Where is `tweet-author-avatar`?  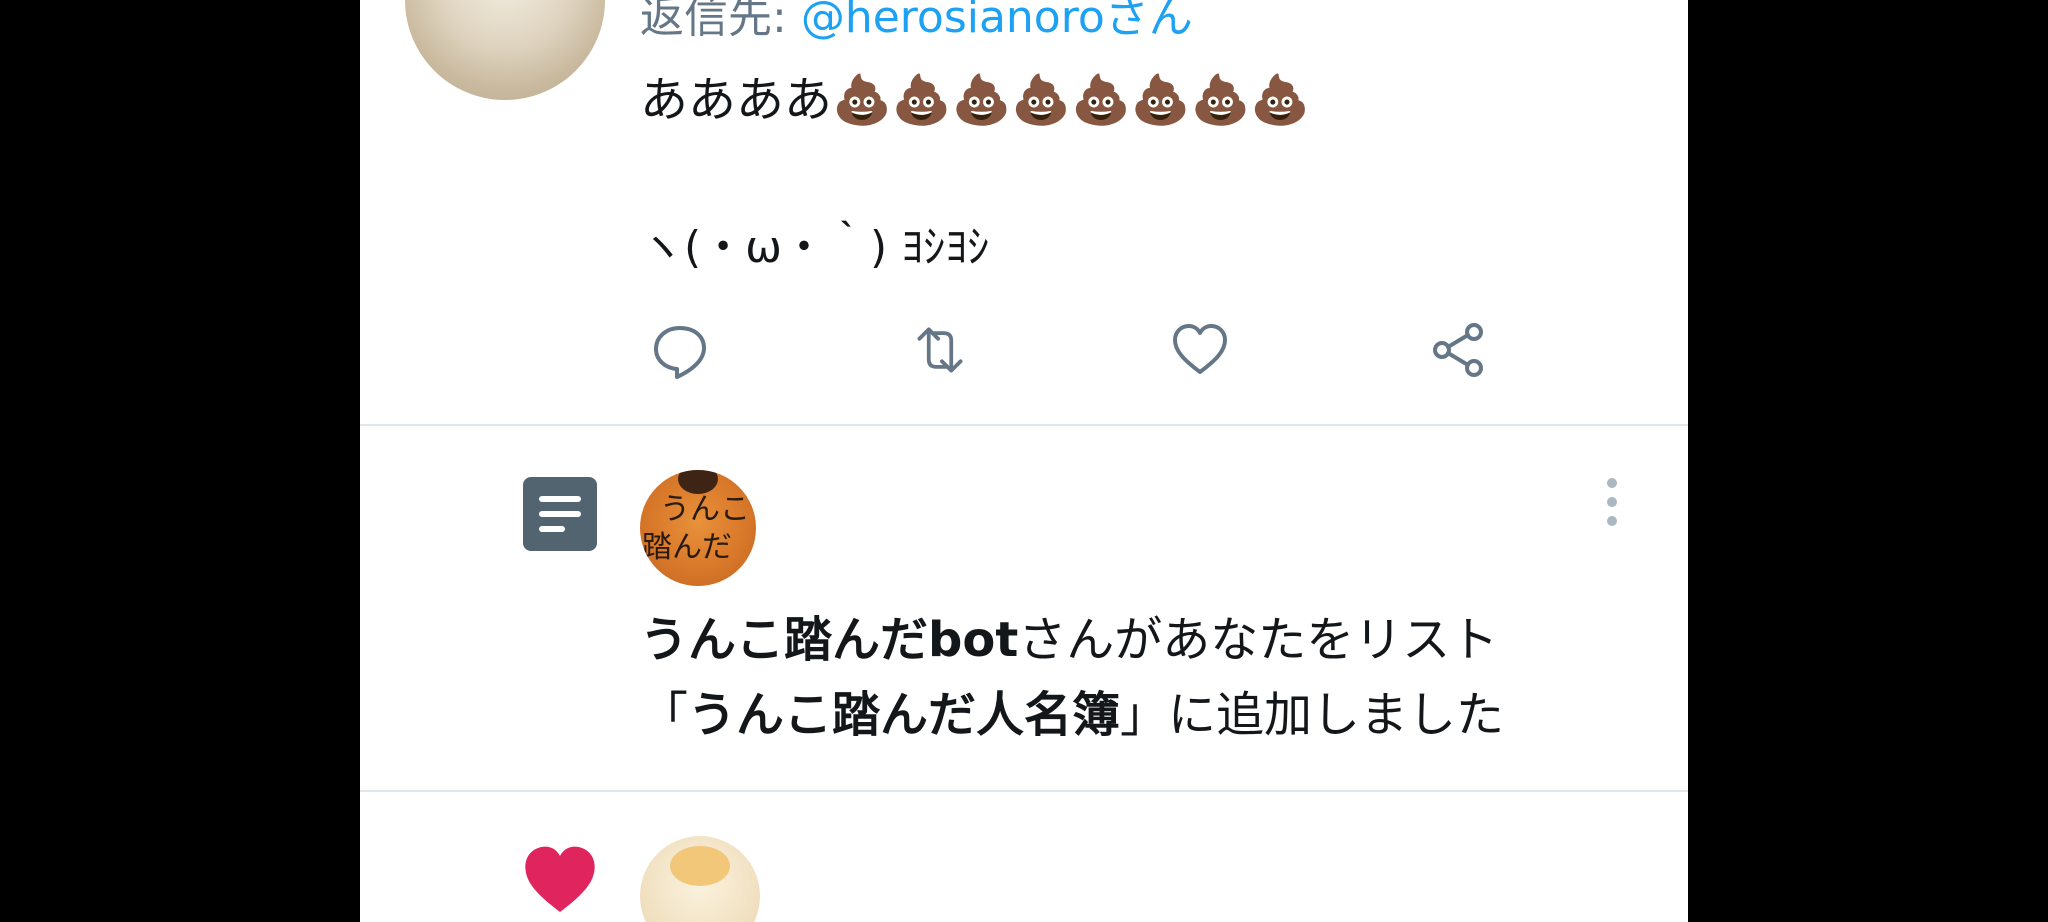
tweet-author-avatar is located at coordinates (505, 50).